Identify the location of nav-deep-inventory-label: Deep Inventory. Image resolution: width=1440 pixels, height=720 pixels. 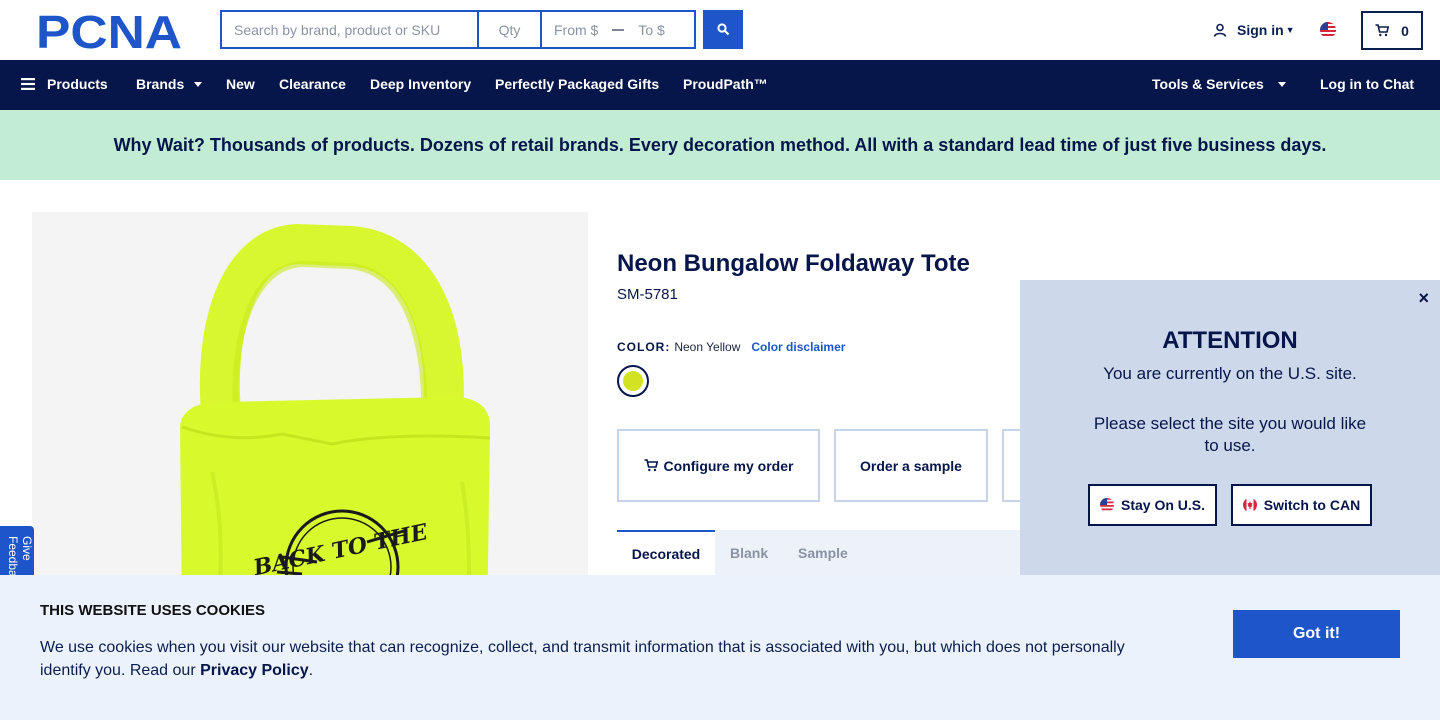
(421, 84).